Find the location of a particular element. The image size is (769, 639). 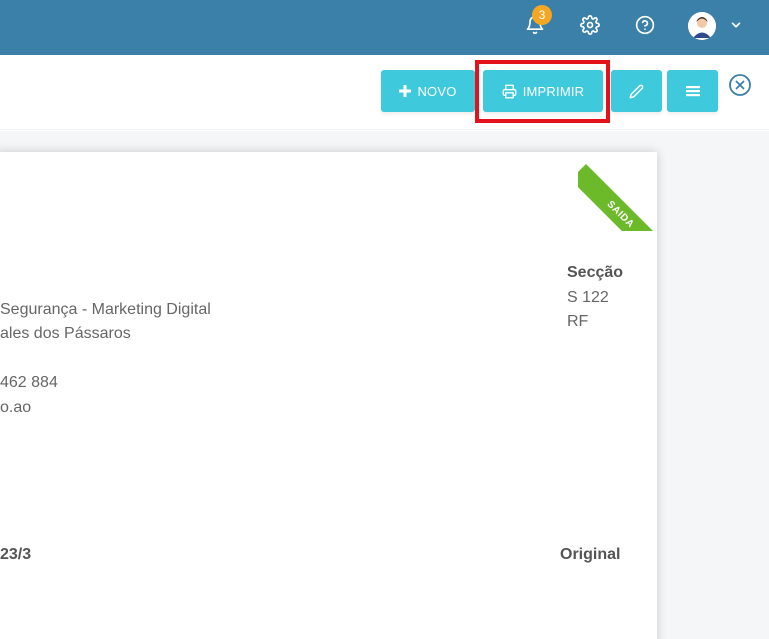

settings-button is located at coordinates (590, 25).